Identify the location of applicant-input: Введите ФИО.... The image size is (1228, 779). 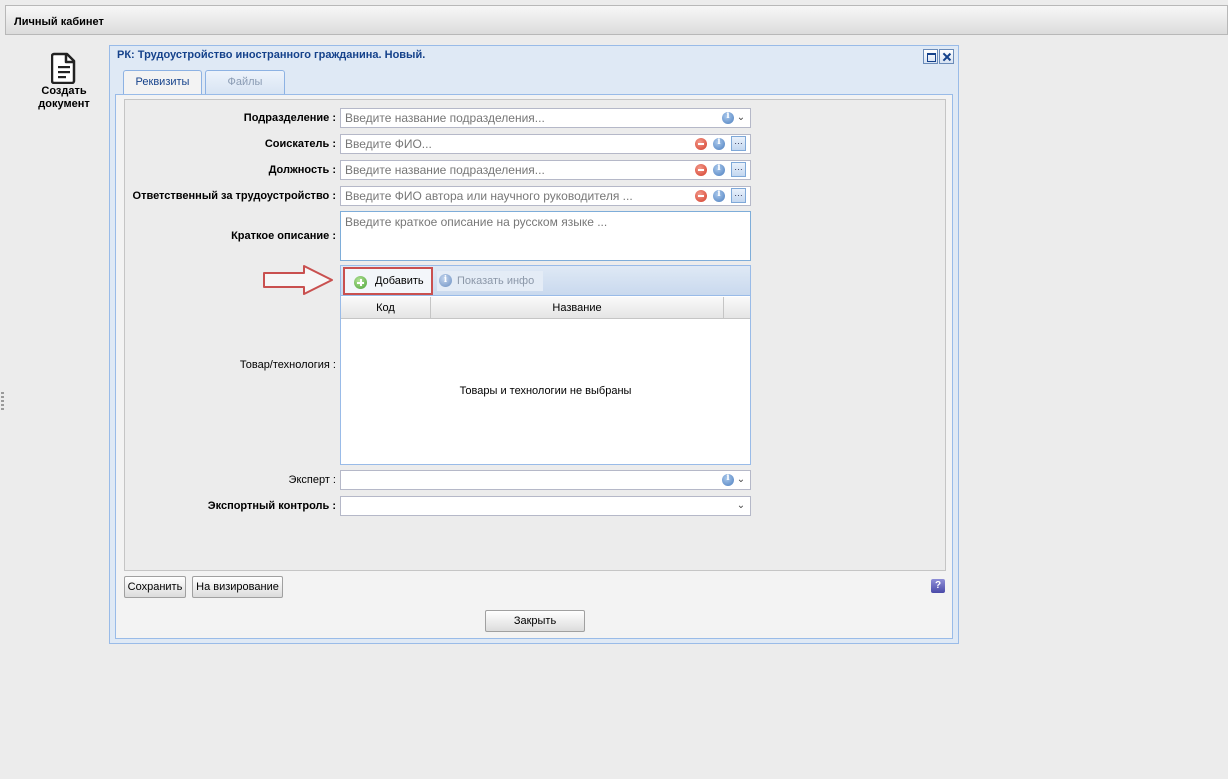
(545, 144).